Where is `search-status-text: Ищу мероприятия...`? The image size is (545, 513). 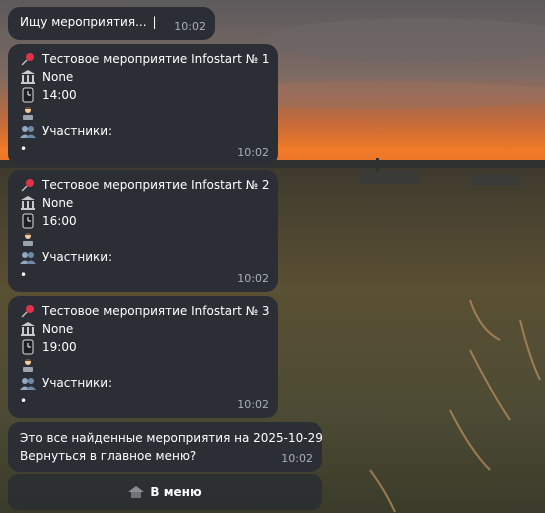
search-status-text: Ищу мероприятия... is located at coordinates (83, 22).